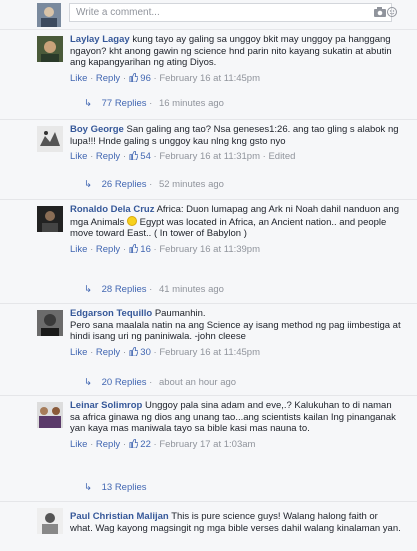 This screenshot has height=551, width=417. I want to click on replies-time: 52 minutes ago, so click(191, 184).